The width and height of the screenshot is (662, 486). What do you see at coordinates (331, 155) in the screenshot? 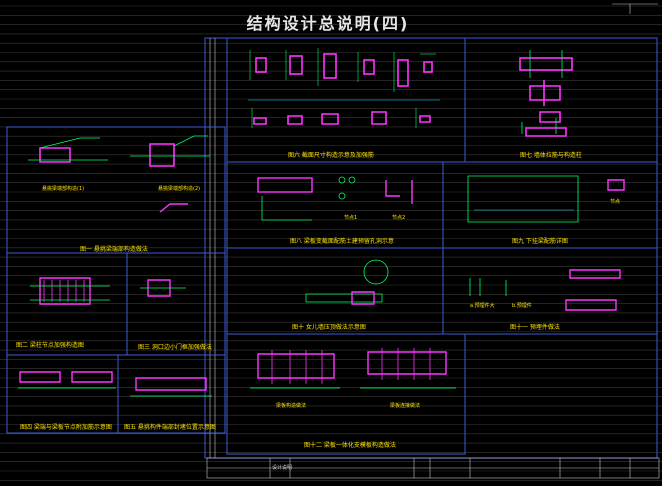
I see `fig6-caption: 图六 截面尺寸构造示意及加强筋` at bounding box center [331, 155].